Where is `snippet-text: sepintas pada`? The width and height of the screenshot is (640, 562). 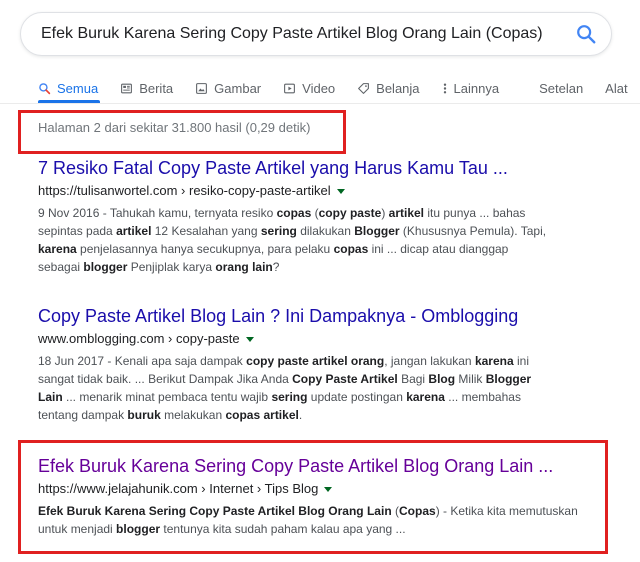
snippet-text: sepintas pada is located at coordinates (77, 231).